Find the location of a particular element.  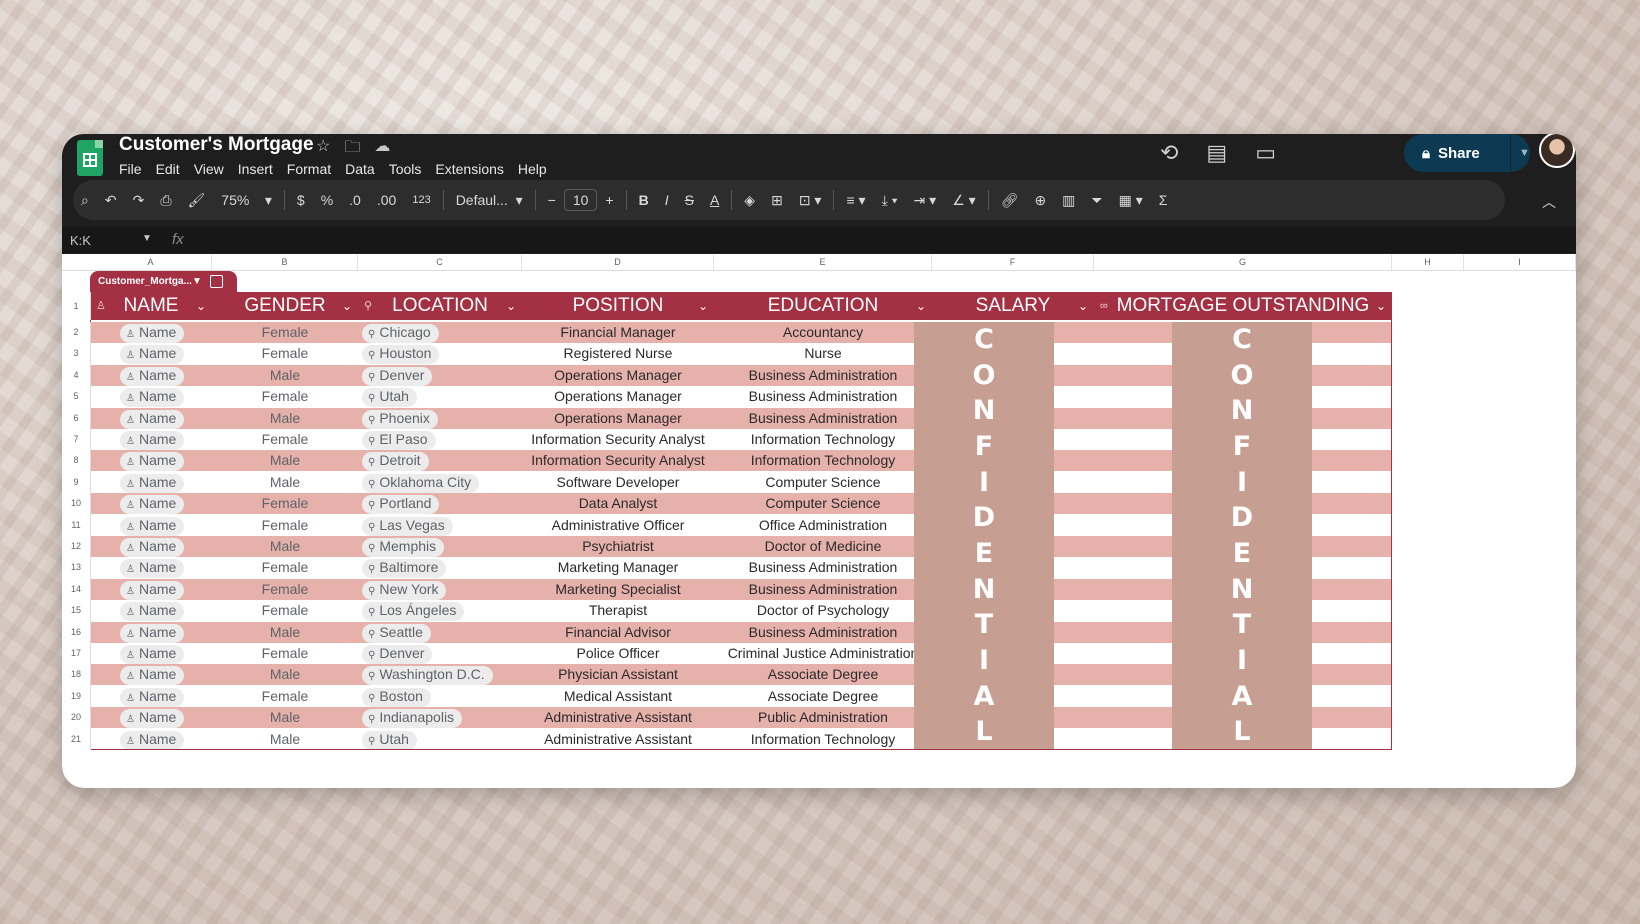

location-cell: ⚲ Baltimore is located at coordinates (442, 568).